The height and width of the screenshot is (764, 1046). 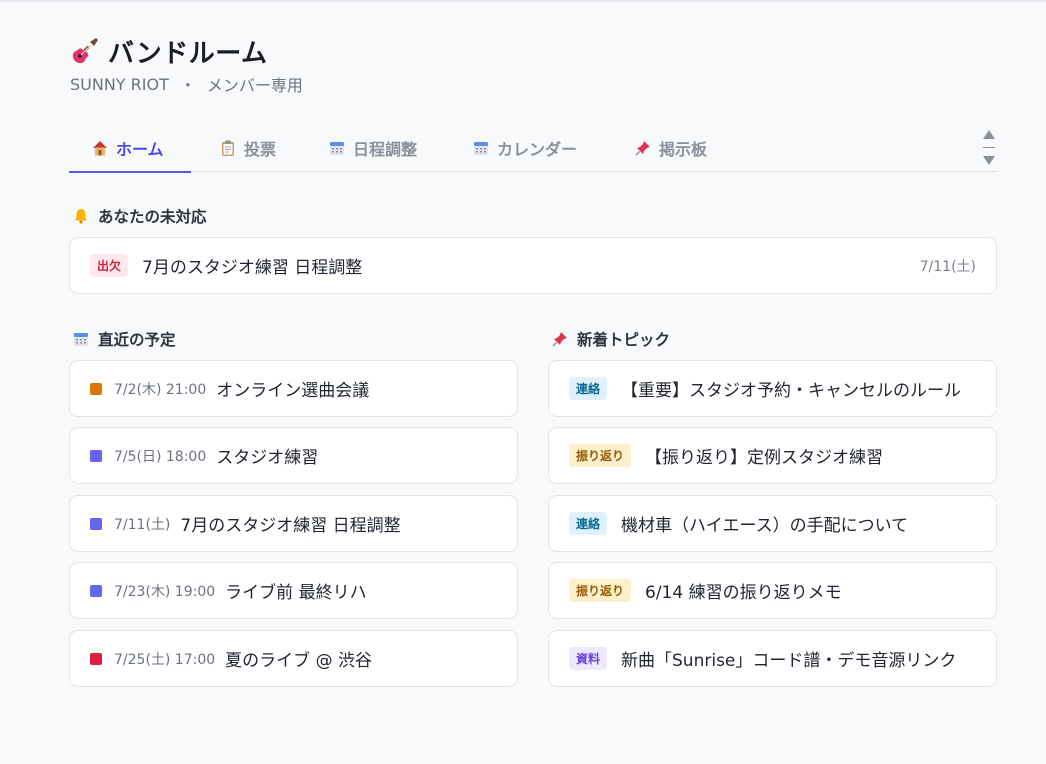 What do you see at coordinates (296, 593) in the screenshot?
I see `event-title: ライブ前 最終リハ` at bounding box center [296, 593].